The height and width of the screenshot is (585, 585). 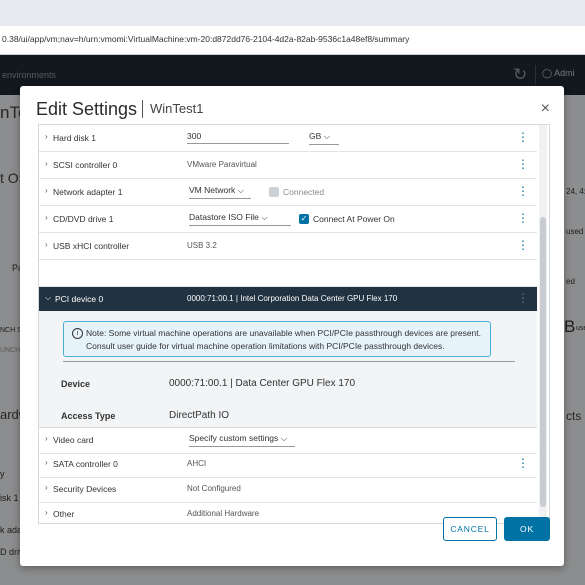 I want to click on ok-button: OK, so click(x=527, y=529).